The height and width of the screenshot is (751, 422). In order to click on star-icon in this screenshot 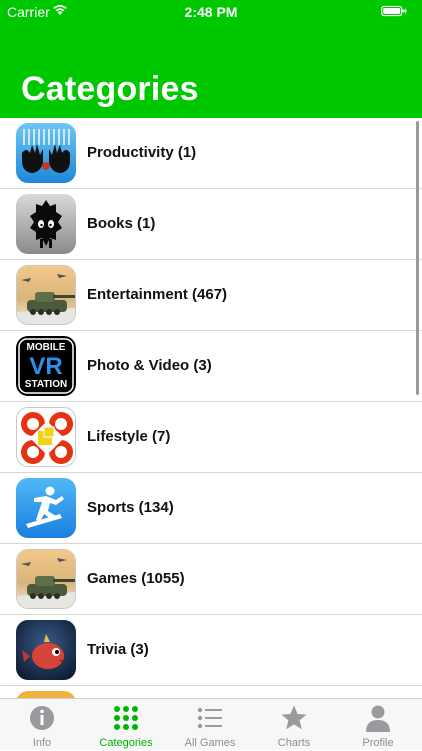, I will do `click(294, 717)`.